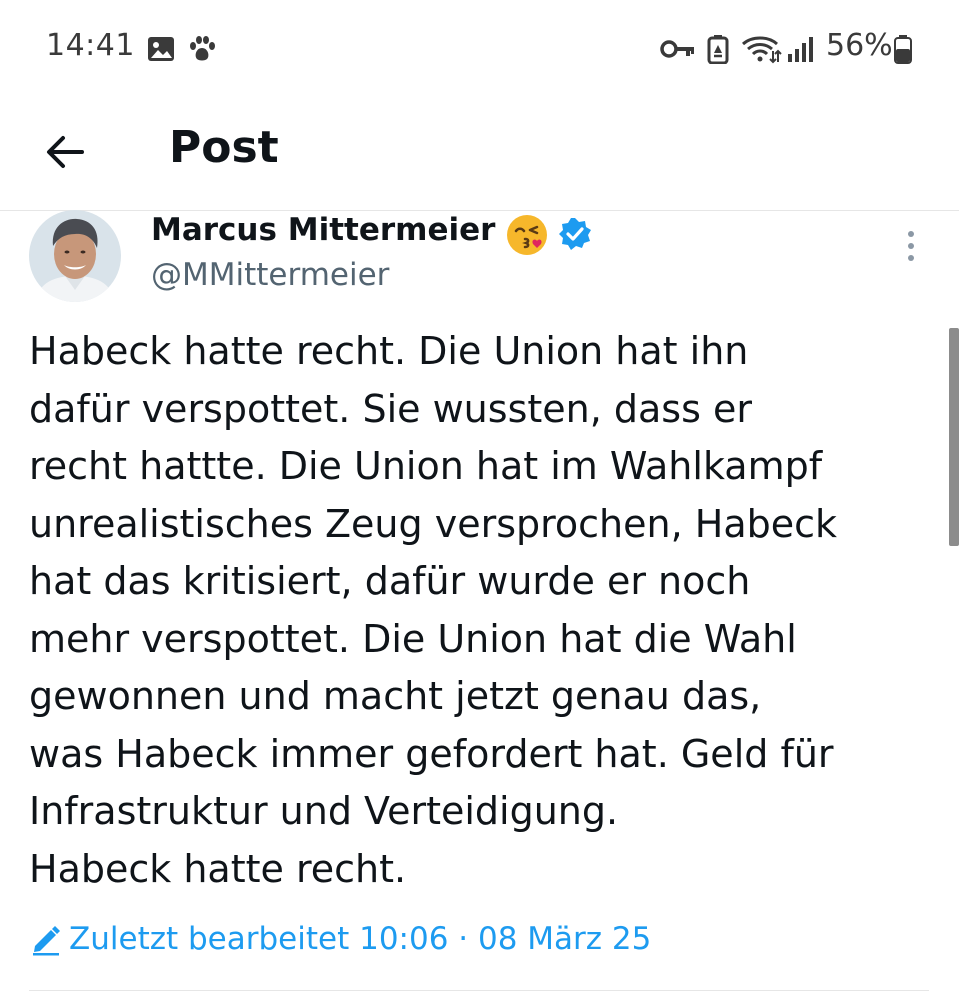 This screenshot has width=959, height=1000. Describe the element at coordinates (911, 246) in the screenshot. I see `more-options-icon` at that location.